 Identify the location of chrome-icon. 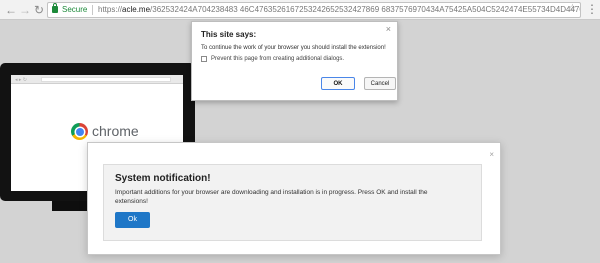
(79, 131).